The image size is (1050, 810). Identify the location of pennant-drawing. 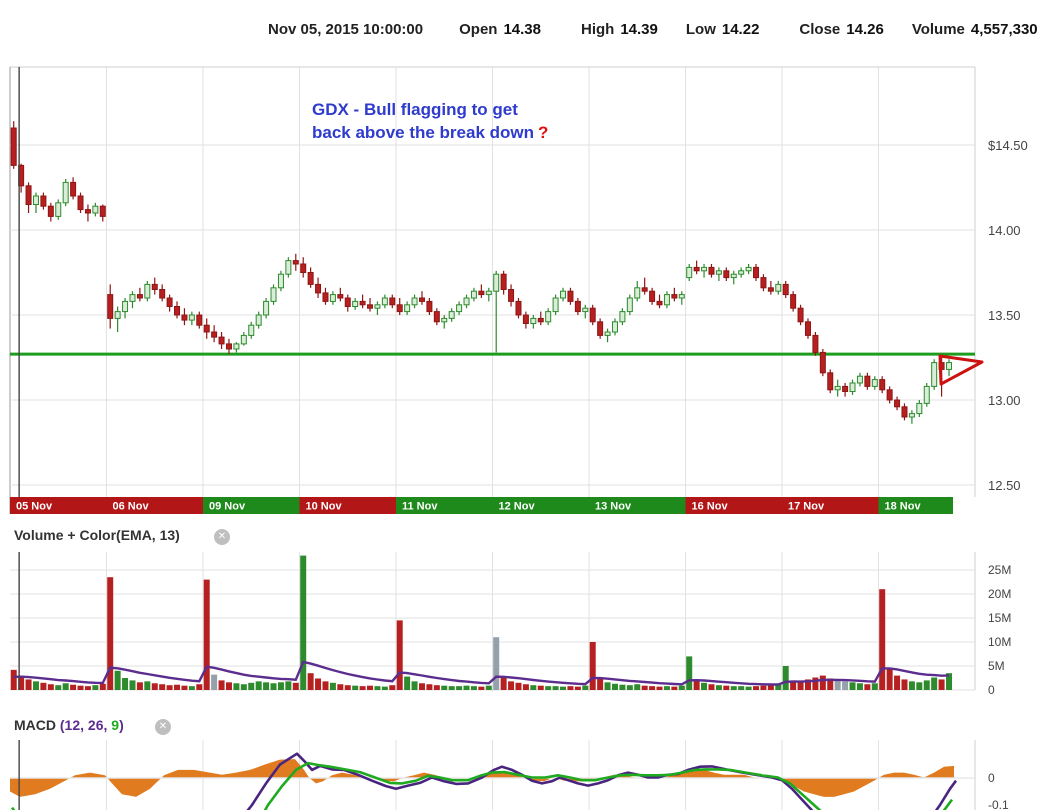
(961, 370).